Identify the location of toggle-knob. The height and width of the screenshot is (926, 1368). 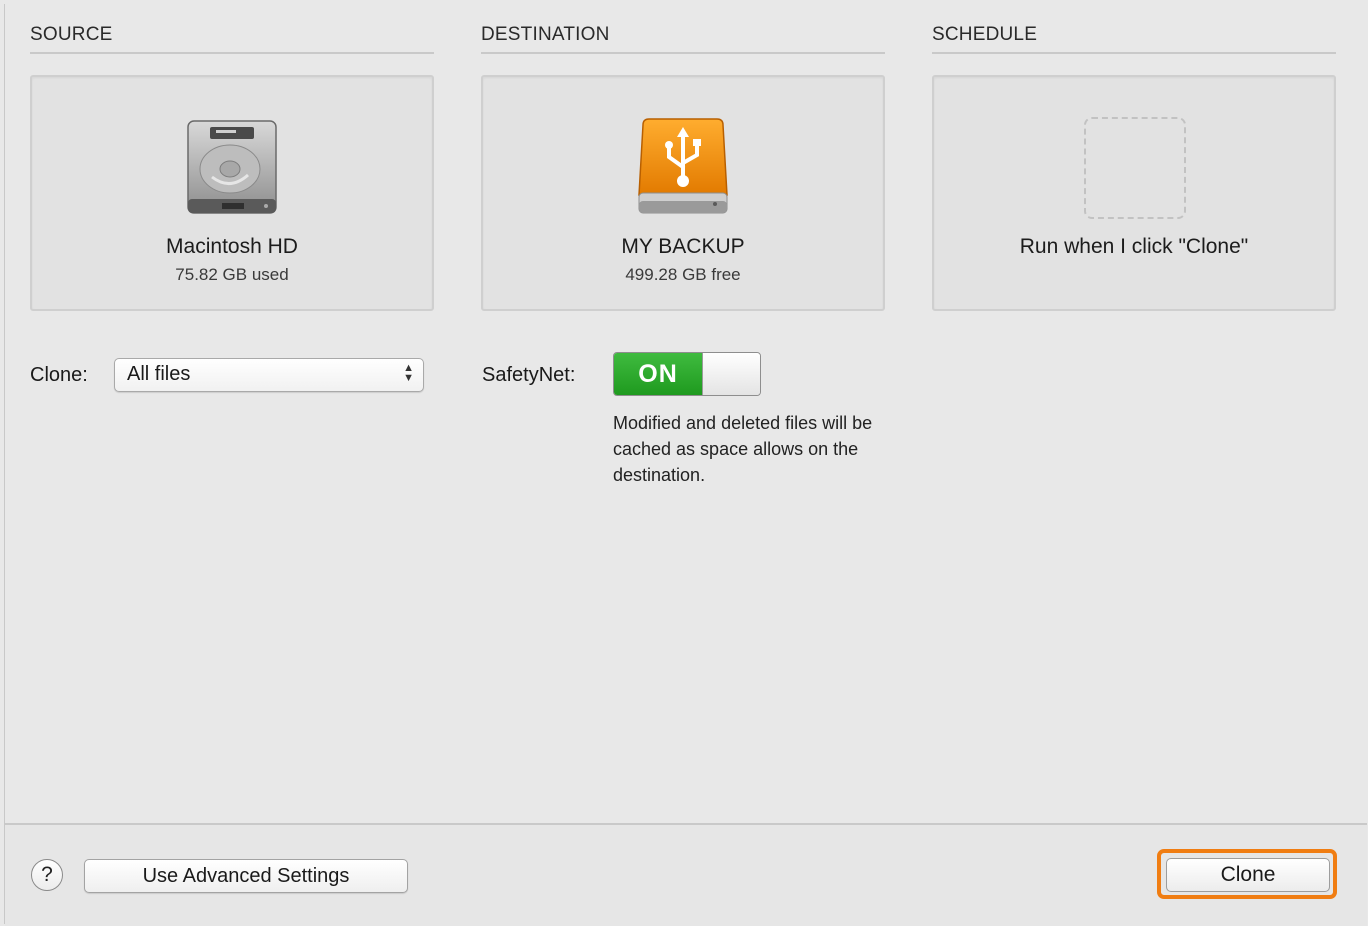
(731, 374).